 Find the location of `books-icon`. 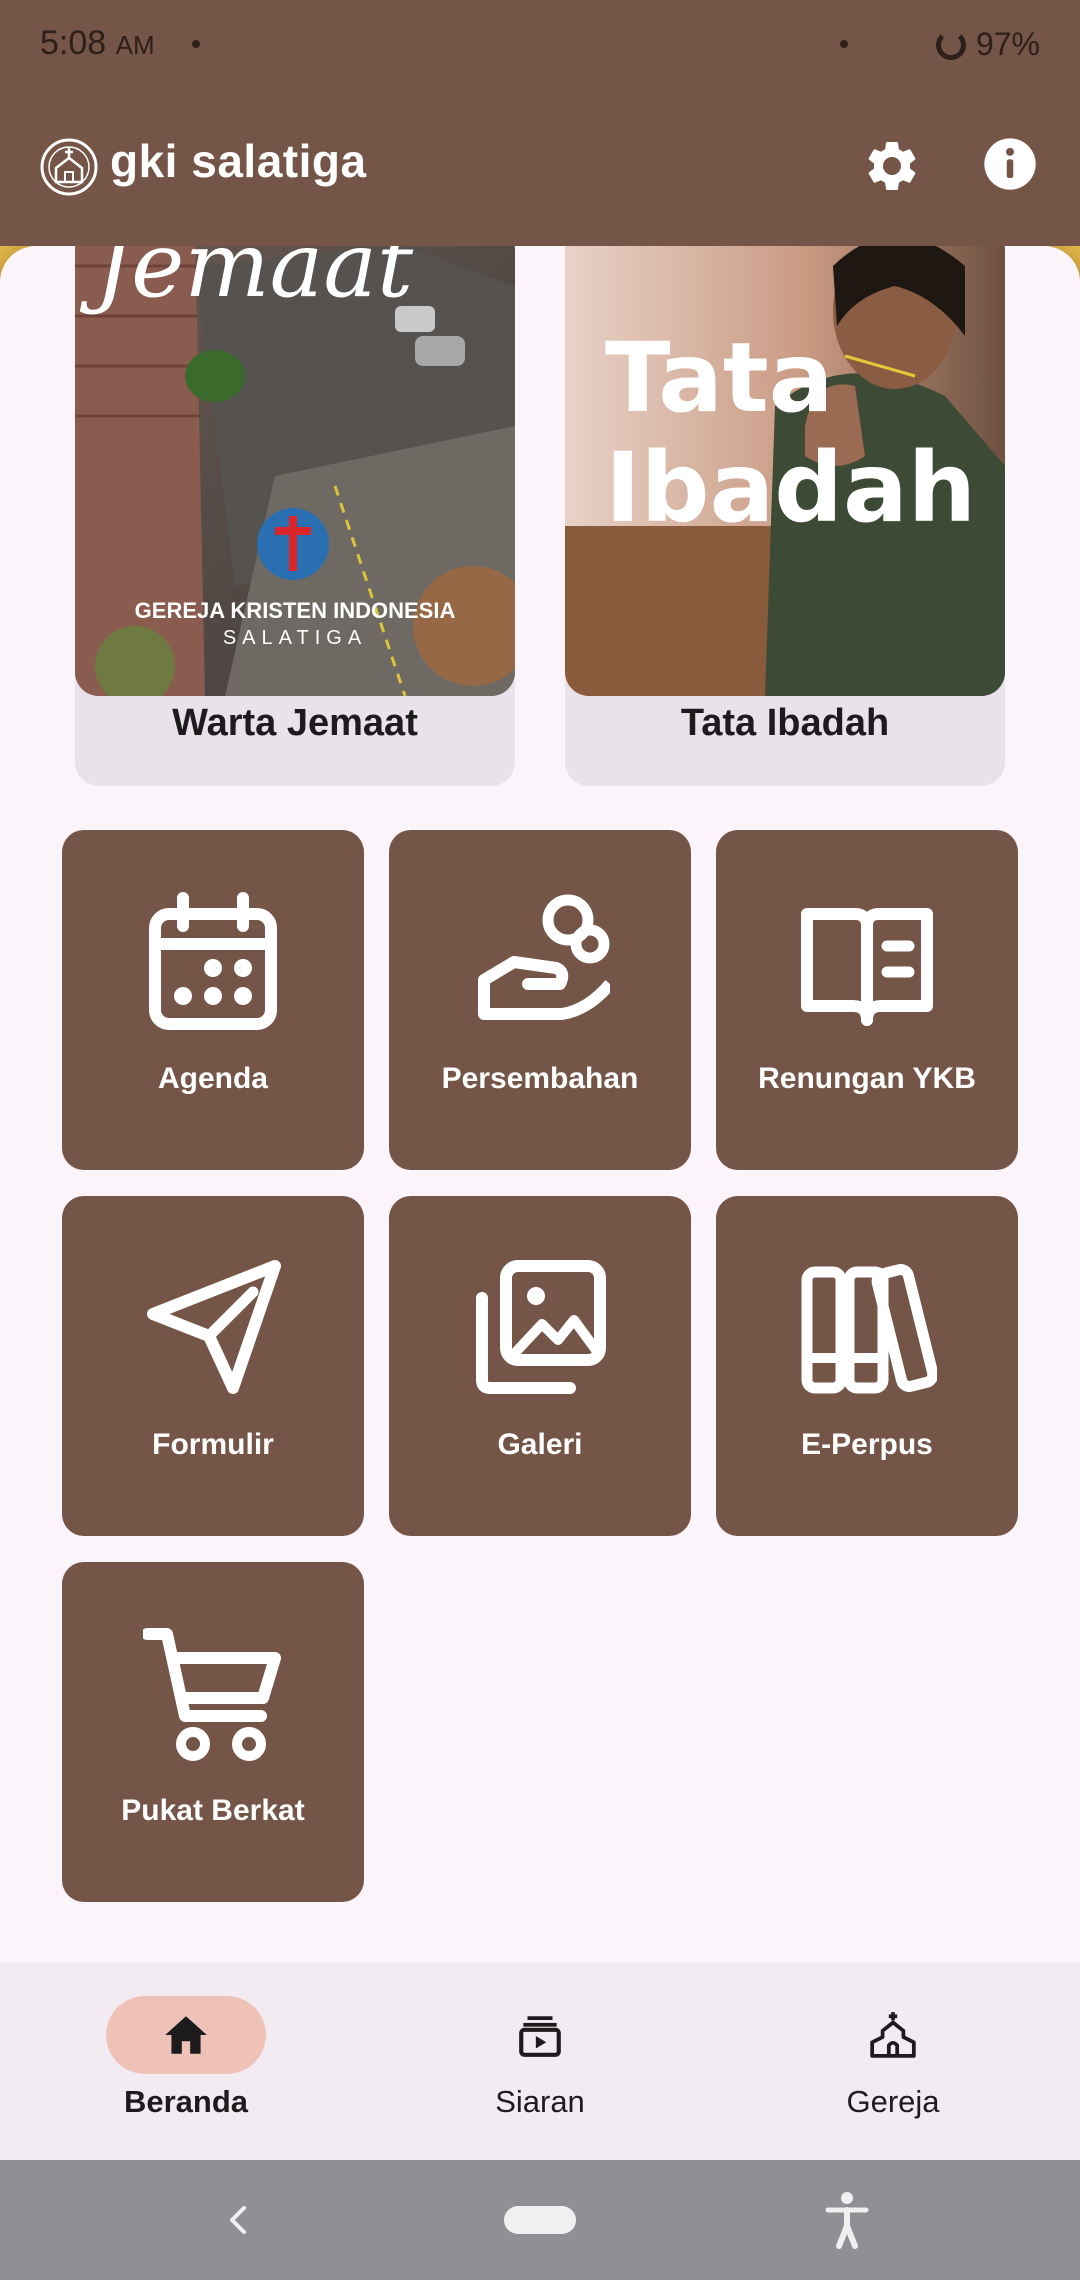

books-icon is located at coordinates (869, 1329).